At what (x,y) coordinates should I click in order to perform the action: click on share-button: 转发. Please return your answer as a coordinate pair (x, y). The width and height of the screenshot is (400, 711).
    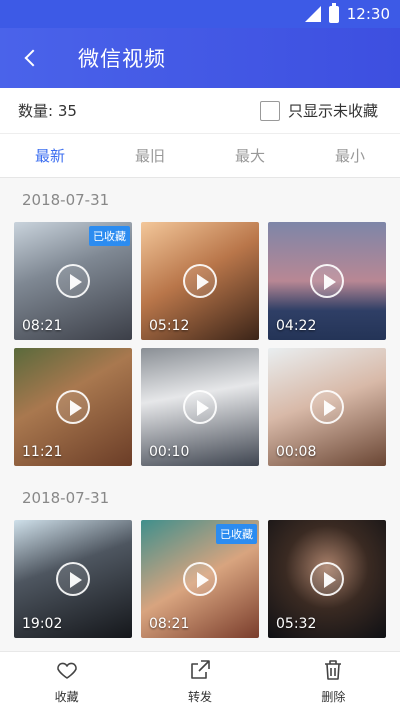
    Looking at the image, I should click on (199, 681).